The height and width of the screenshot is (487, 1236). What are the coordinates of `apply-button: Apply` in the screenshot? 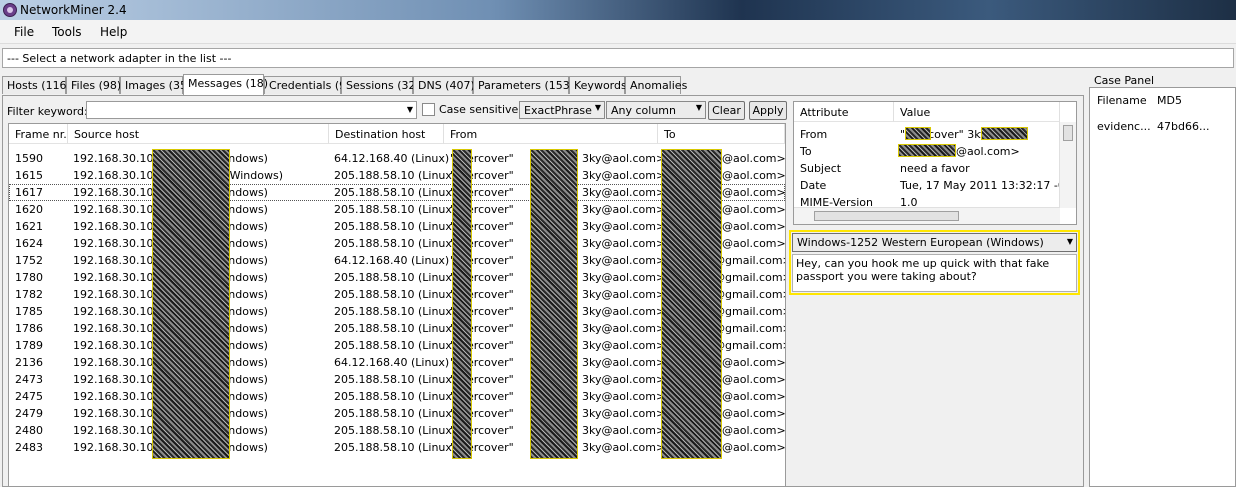 It's located at (768, 110).